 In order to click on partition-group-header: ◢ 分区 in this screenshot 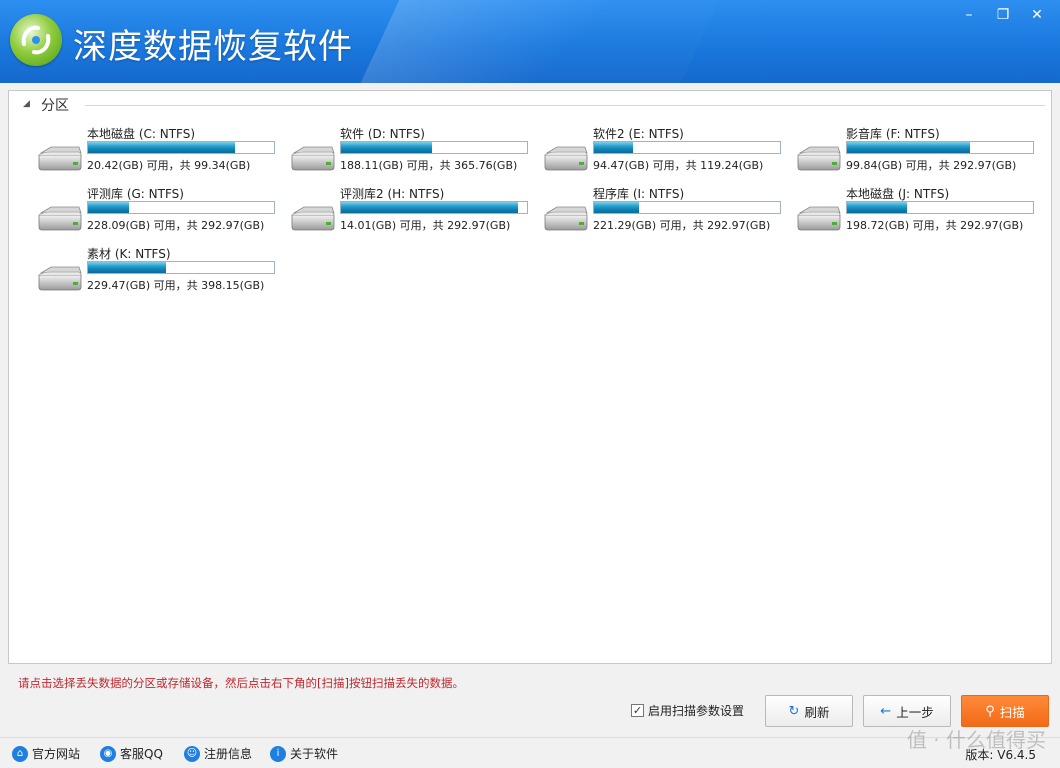, I will do `click(533, 105)`.